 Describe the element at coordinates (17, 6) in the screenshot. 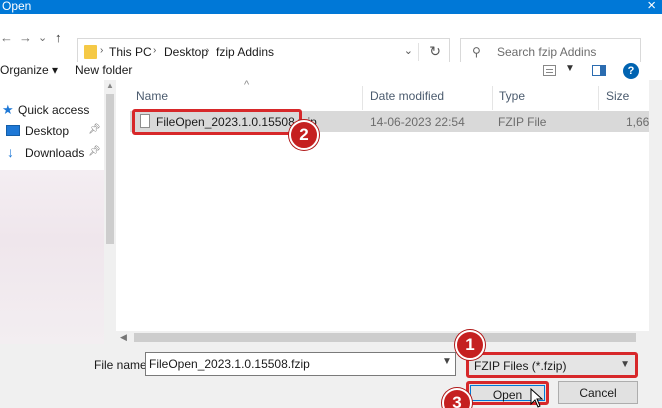

I see `window-title: Open` at that location.